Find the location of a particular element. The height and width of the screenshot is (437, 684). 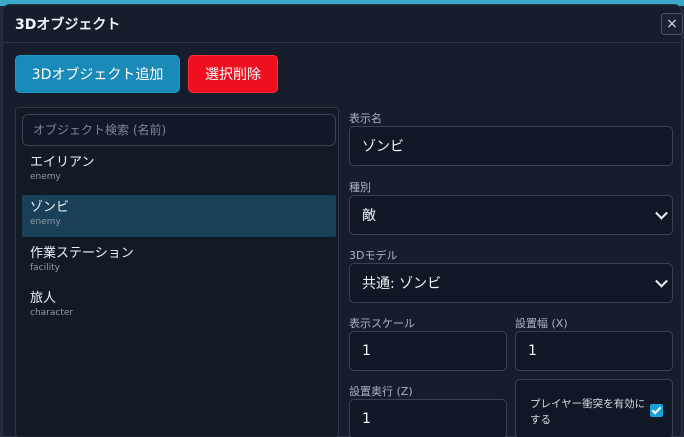

collision-toggle-label: プレイヤー衝突を有効にする is located at coordinates (588, 412).